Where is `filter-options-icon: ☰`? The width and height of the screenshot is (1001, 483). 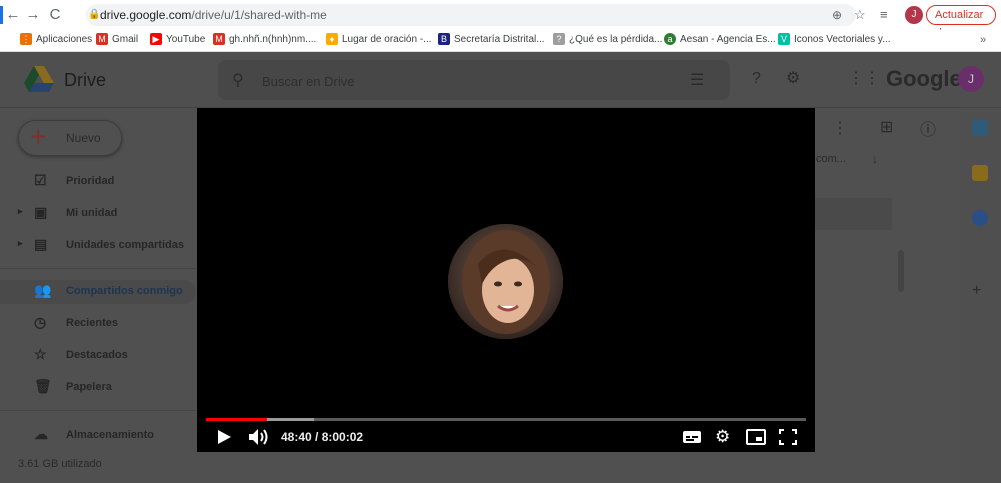
filter-options-icon: ☰ is located at coordinates (697, 80).